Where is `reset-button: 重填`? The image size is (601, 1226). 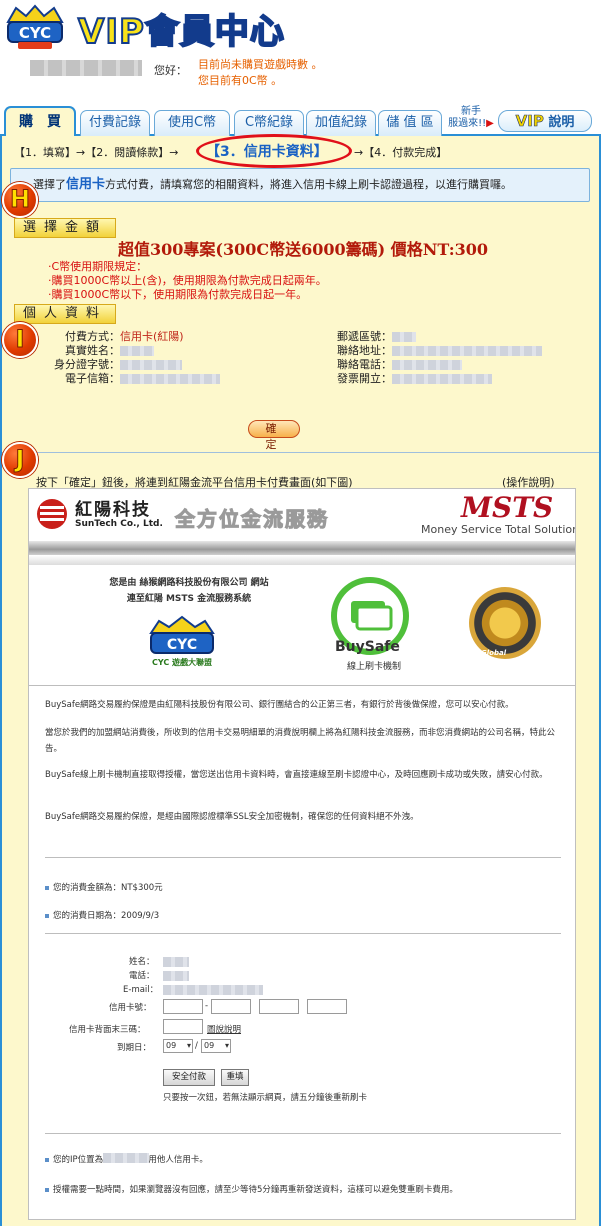
reset-button: 重填 is located at coordinates (235, 1077).